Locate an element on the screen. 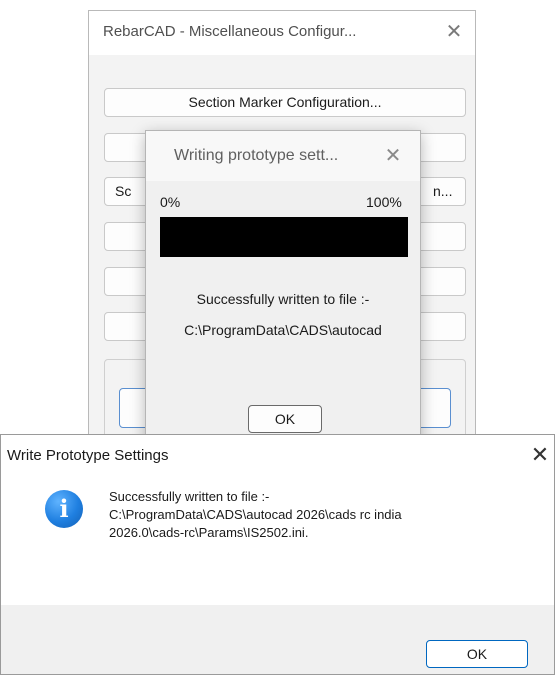 This screenshot has width=555, height=675. progress-track is located at coordinates (284, 237).